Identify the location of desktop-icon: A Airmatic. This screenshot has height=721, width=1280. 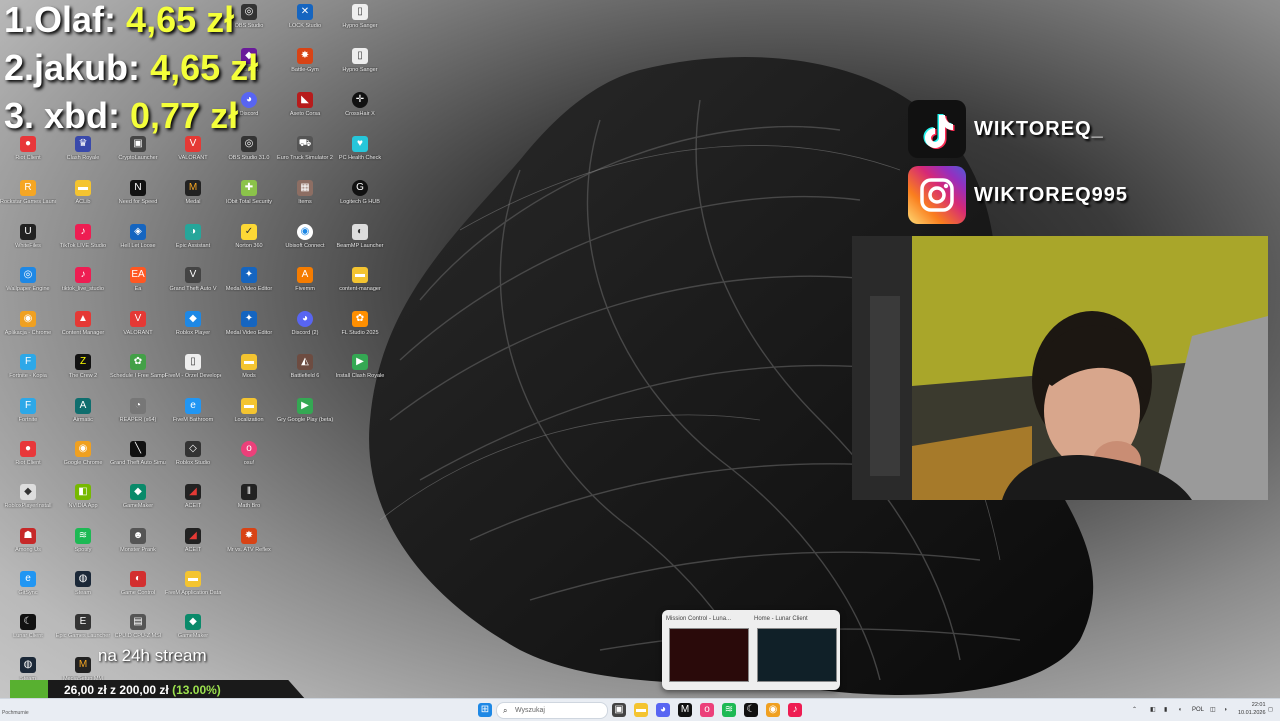
(83, 410).